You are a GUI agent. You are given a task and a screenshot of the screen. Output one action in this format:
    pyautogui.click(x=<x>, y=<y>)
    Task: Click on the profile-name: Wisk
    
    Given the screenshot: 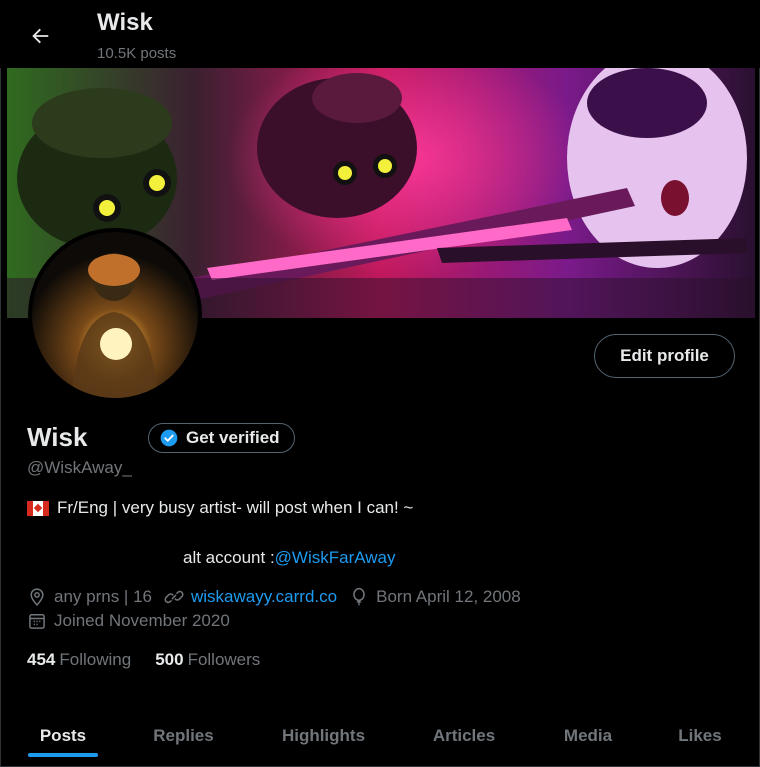 What is the action you would take?
    pyautogui.click(x=57, y=437)
    